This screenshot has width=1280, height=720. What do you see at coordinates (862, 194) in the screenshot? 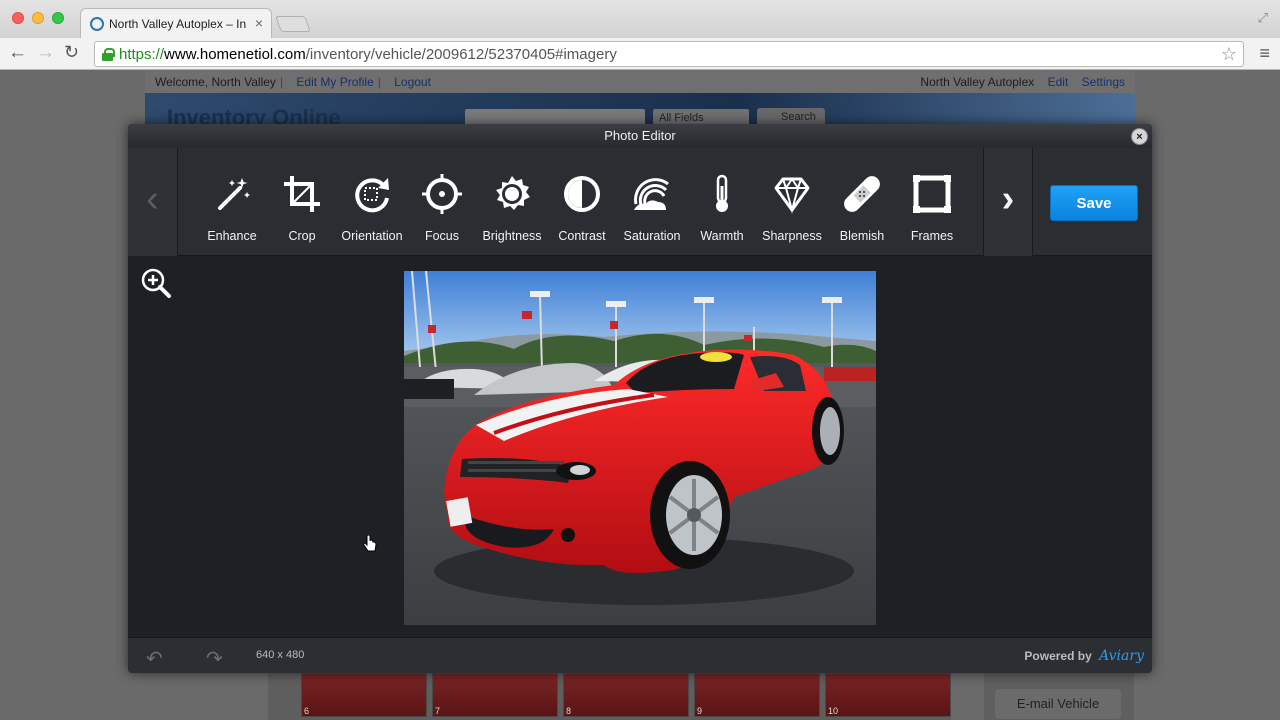
I see `bandage-icon` at bounding box center [862, 194].